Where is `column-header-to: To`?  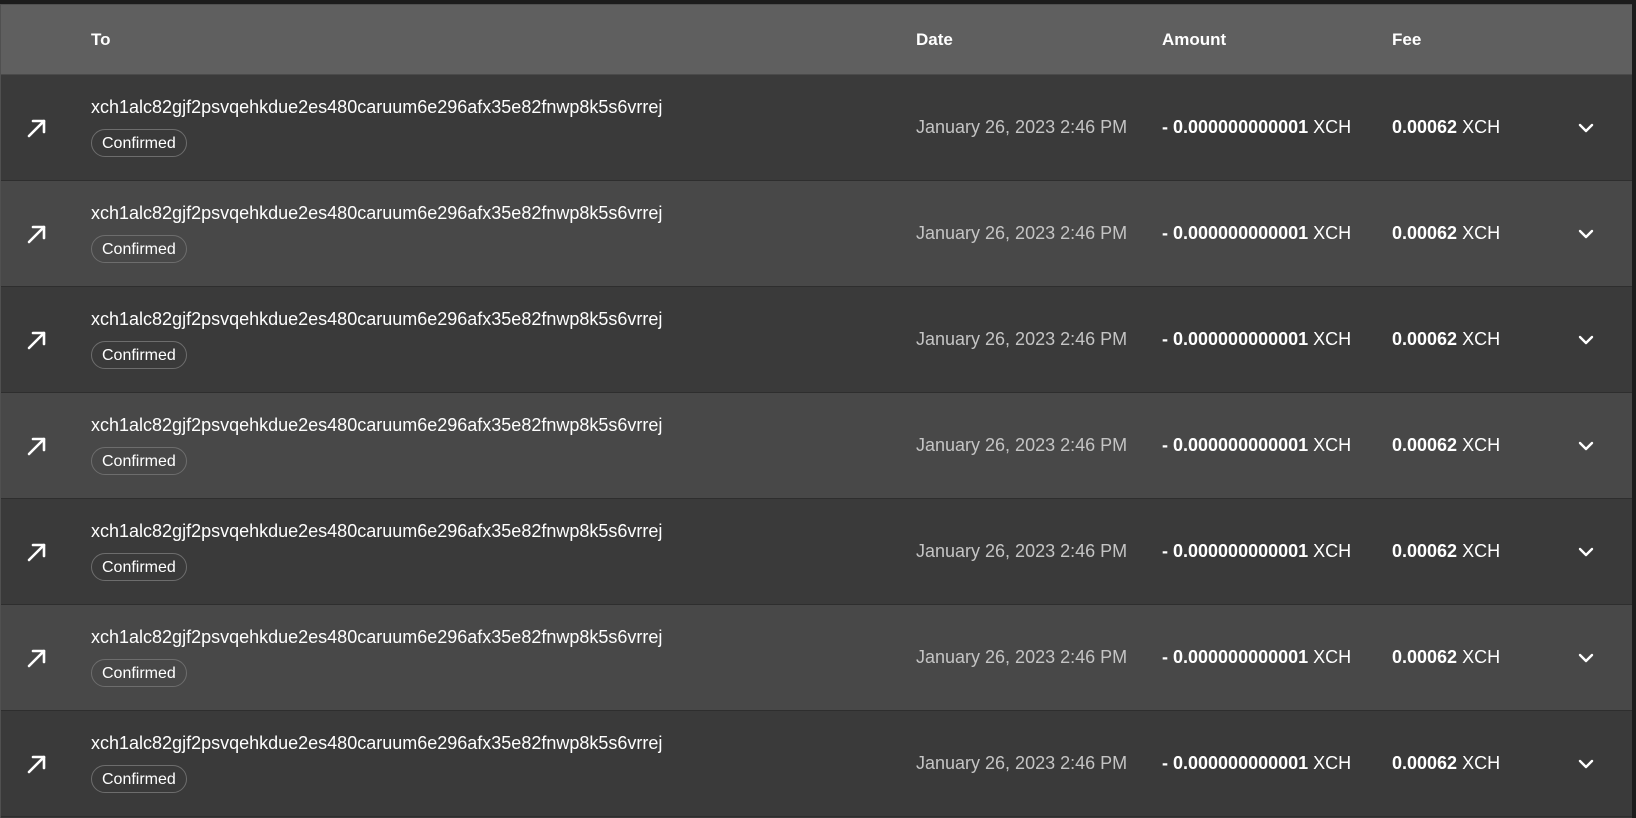 column-header-to: To is located at coordinates (101, 40).